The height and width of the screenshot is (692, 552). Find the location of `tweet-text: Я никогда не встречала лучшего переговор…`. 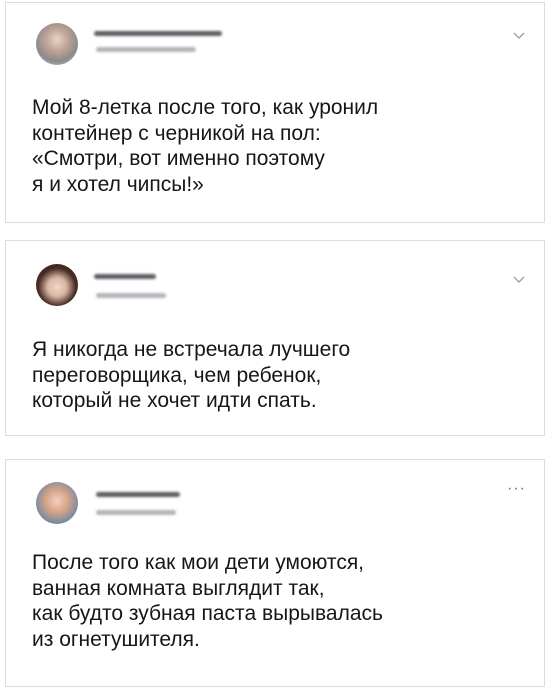

tweet-text: Я никогда не встречала лучшего переговор… is located at coordinates (191, 375).